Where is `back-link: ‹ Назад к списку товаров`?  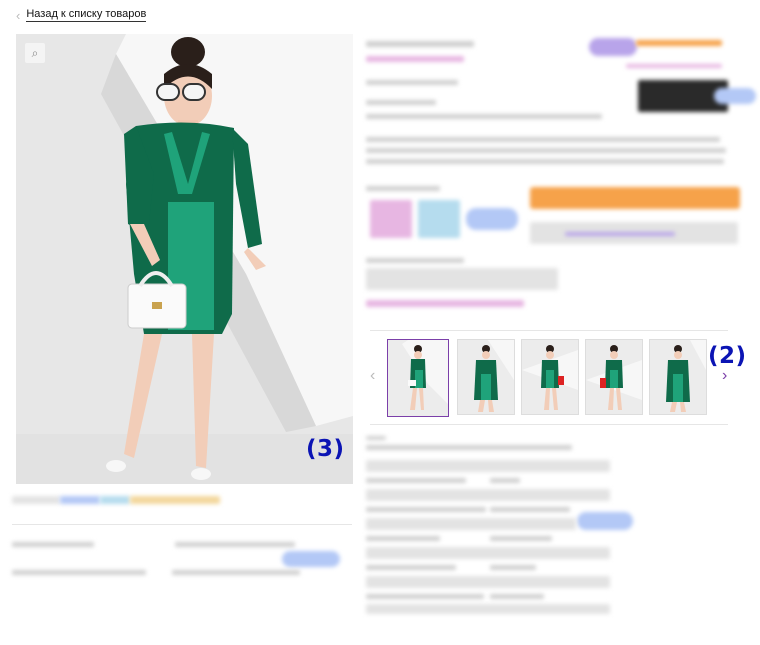
back-link: ‹ Назад к списку товаров is located at coordinates (81, 15).